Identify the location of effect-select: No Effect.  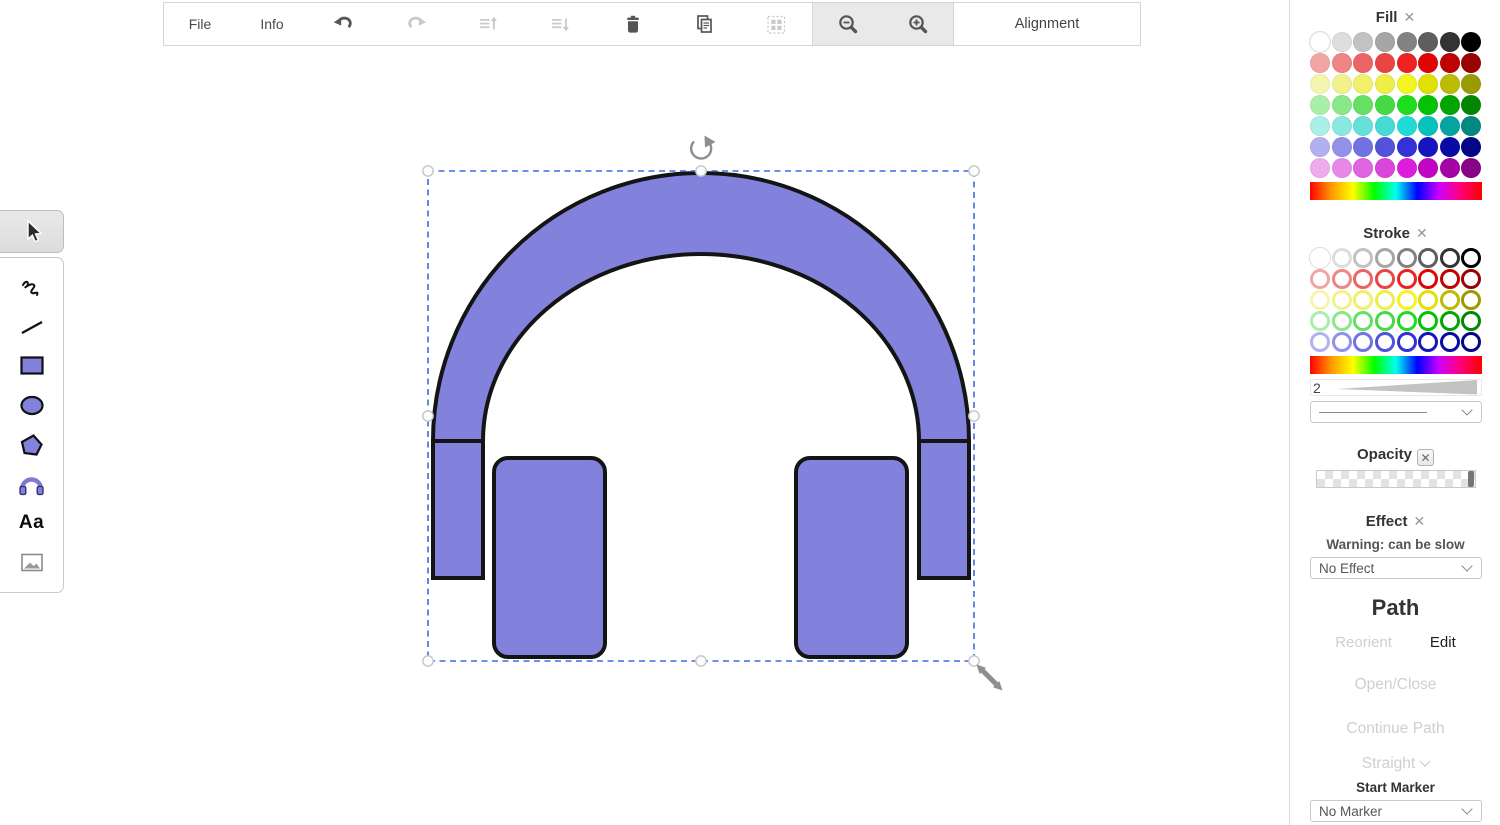
(1396, 568).